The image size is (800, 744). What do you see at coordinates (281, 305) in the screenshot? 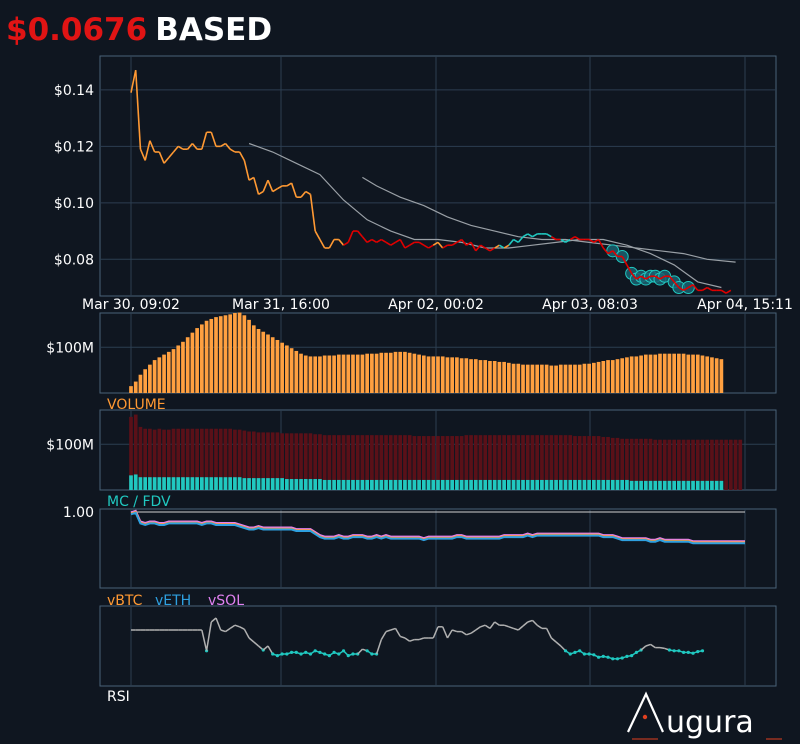
I see `x-tick-label: Mar 31, 16:00` at bounding box center [281, 305].